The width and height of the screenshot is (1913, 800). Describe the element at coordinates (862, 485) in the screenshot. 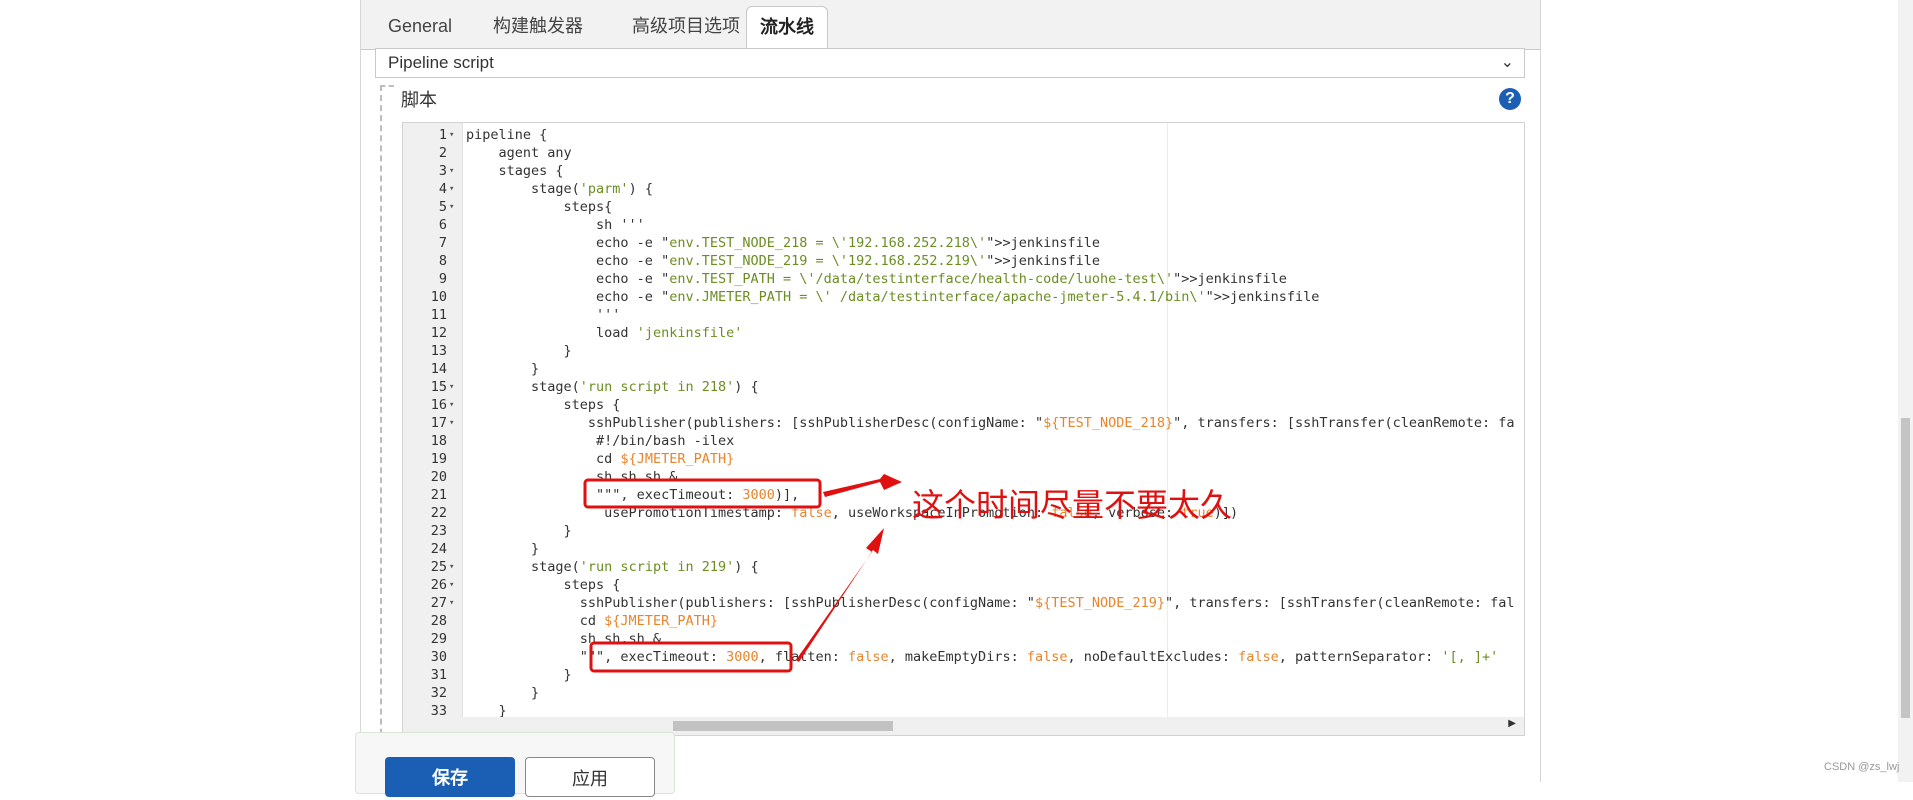

I see `annotation-arrow-right` at that location.